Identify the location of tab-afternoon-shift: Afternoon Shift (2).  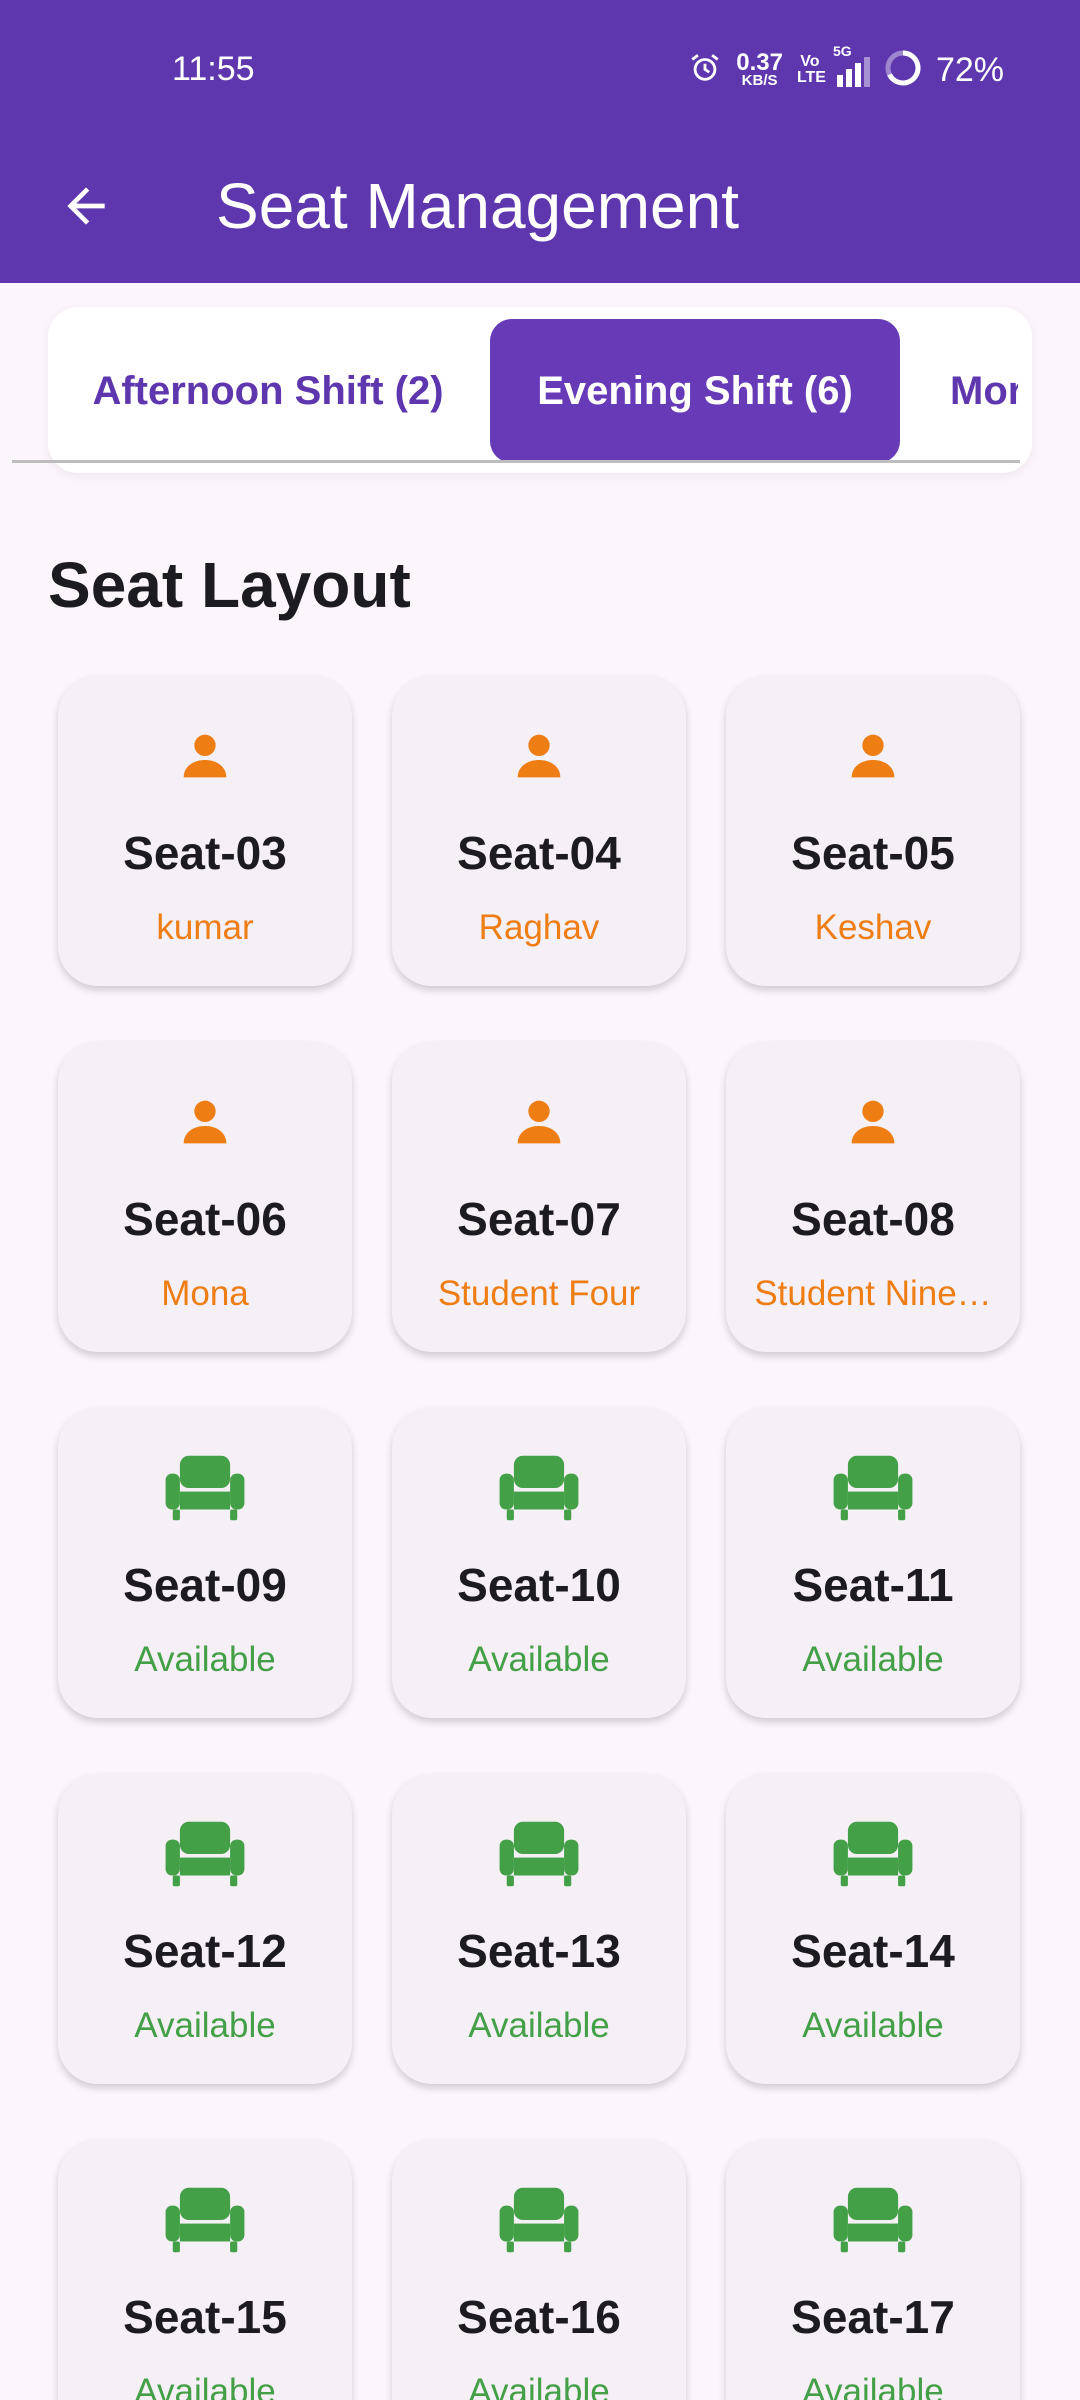
(268, 391).